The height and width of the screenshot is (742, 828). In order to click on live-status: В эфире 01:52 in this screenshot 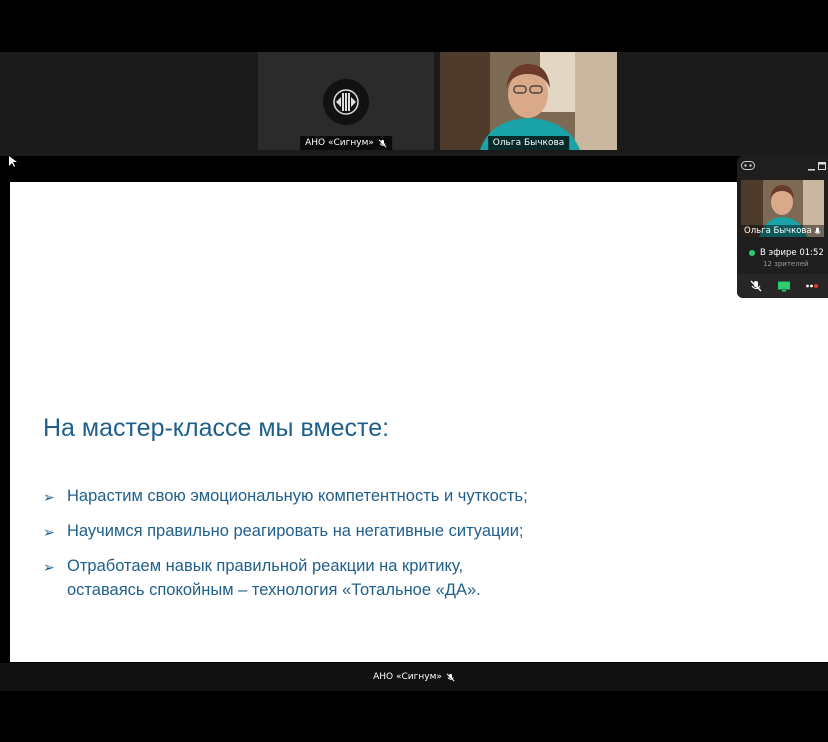, I will do `click(786, 253)`.